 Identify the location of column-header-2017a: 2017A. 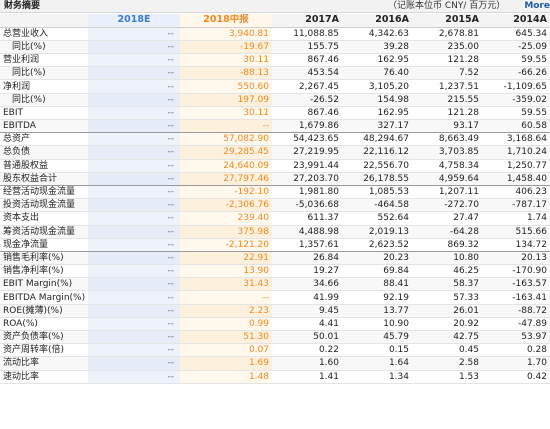
(307, 21).